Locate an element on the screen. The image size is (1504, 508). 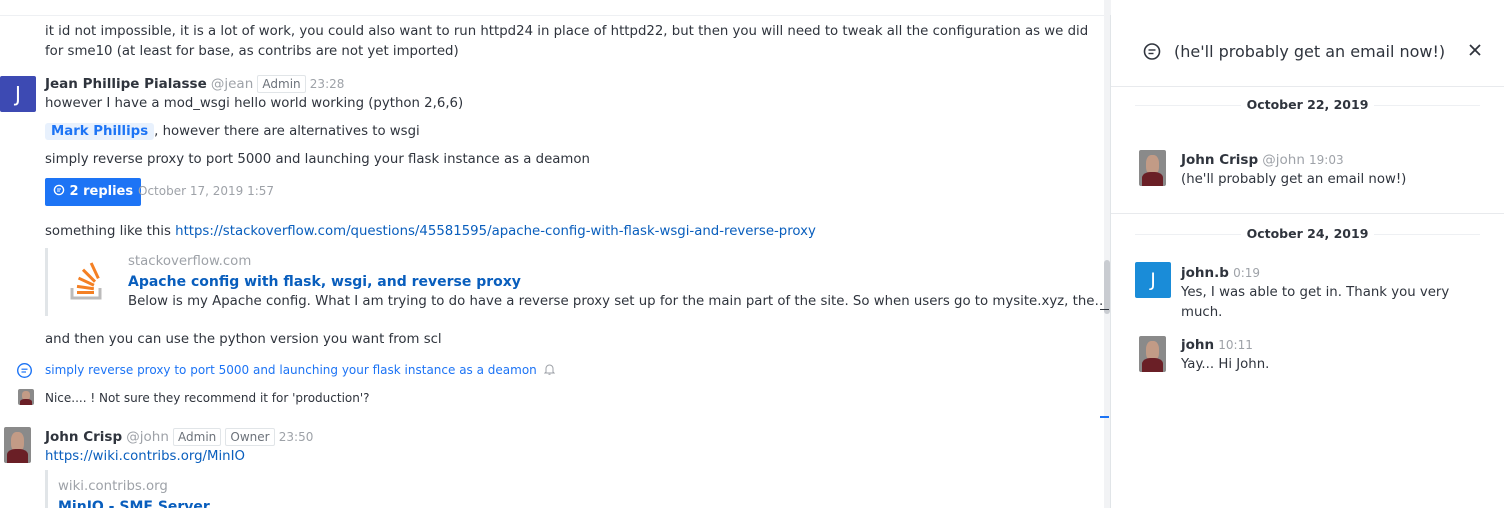
message-time: 0:19 is located at coordinates (1247, 273).